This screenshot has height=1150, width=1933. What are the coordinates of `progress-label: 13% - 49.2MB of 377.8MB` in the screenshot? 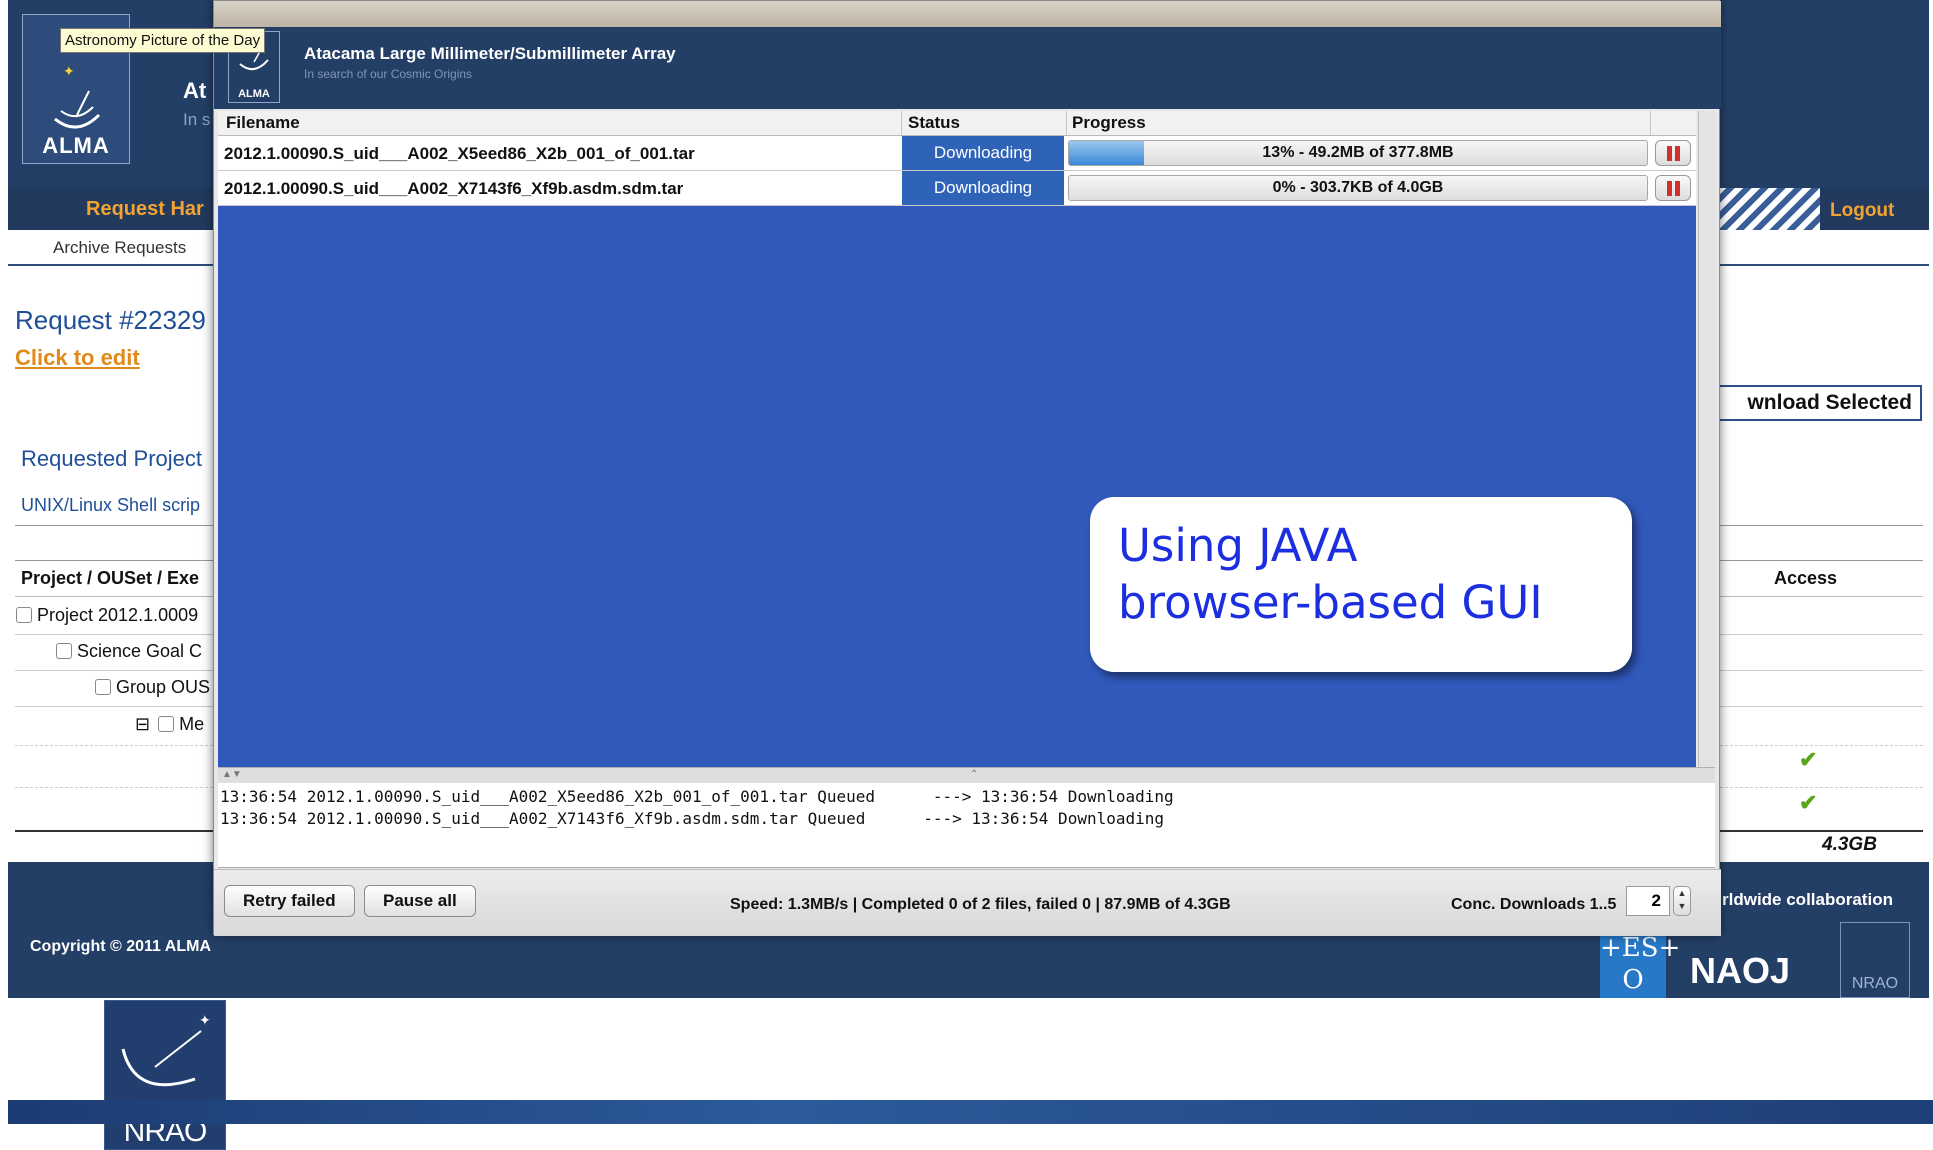 It's located at (1358, 152).